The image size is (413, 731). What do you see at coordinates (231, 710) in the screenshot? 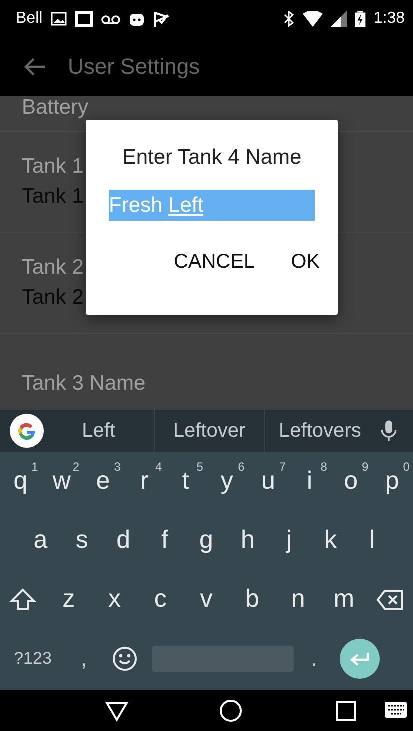
I see `home-circle-icon` at bounding box center [231, 710].